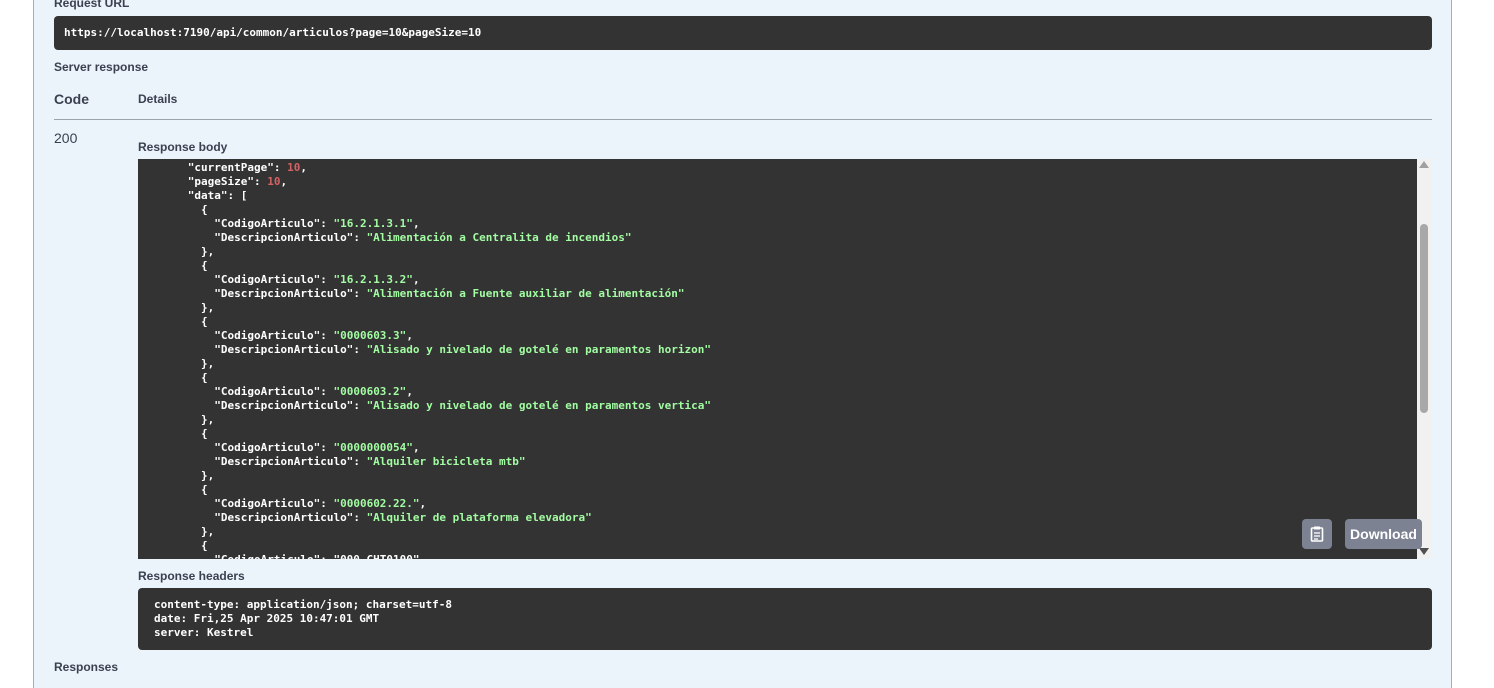  What do you see at coordinates (446, 461) in the screenshot?
I see `json-string: "Alquiler bicicleta mtb"` at bounding box center [446, 461].